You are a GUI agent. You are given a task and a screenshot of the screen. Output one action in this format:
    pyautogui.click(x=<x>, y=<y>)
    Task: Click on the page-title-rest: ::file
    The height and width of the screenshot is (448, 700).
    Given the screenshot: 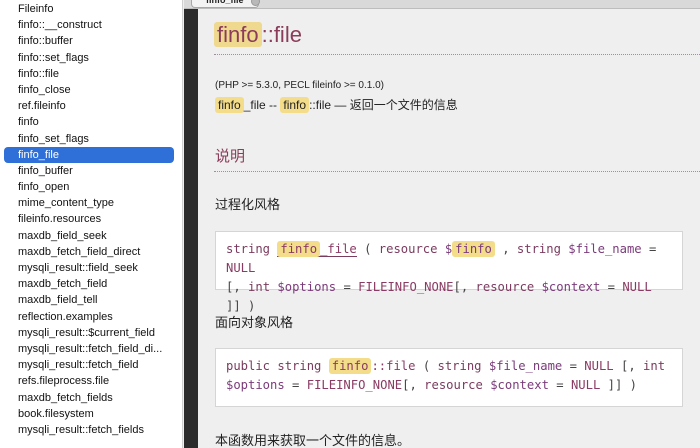 What is the action you would take?
    pyautogui.click(x=281, y=34)
    